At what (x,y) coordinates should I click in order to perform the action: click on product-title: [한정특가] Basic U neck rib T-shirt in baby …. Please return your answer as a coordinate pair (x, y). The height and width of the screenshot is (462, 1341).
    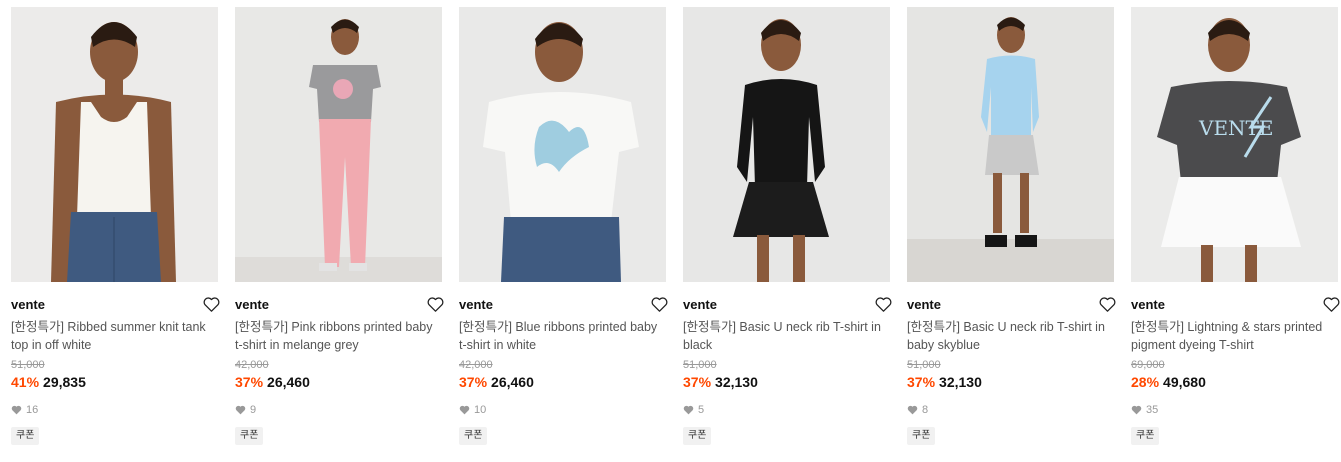
    Looking at the image, I should click on (1010, 336).